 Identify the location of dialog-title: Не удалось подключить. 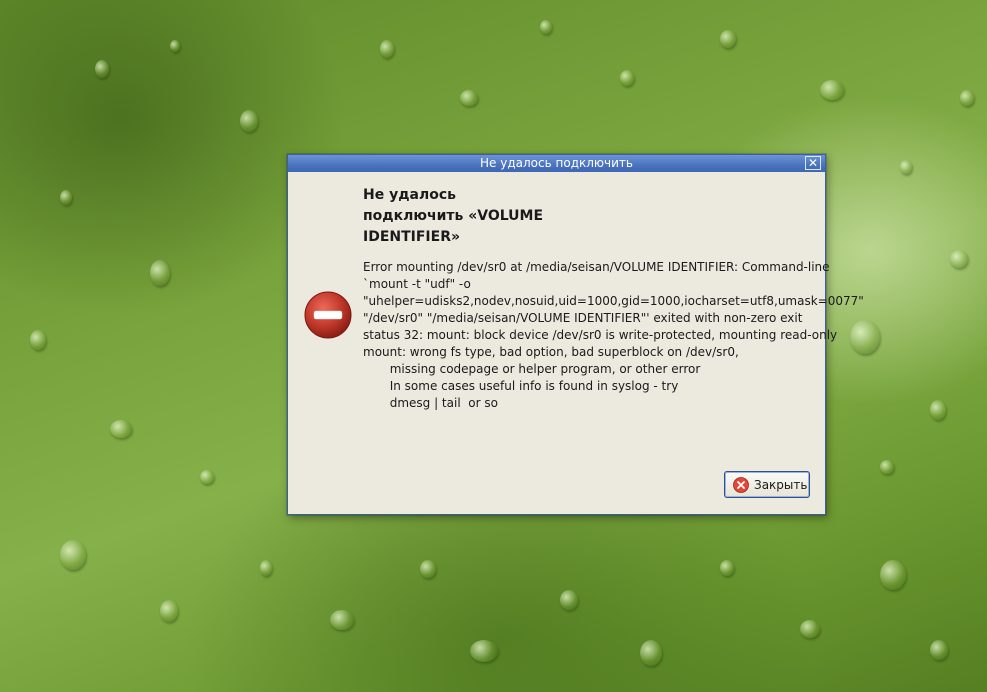
(556, 163).